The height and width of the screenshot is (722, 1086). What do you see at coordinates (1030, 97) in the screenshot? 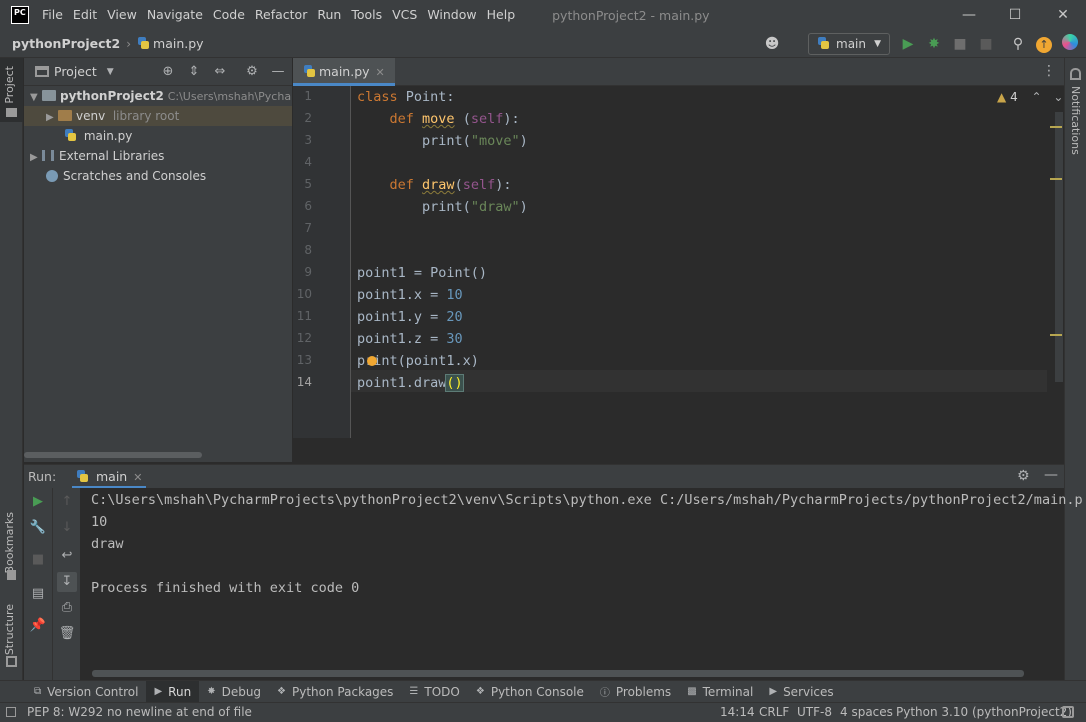
I see `inspection-widget: ▲ 4 ⌃ ⌄` at bounding box center [1030, 97].